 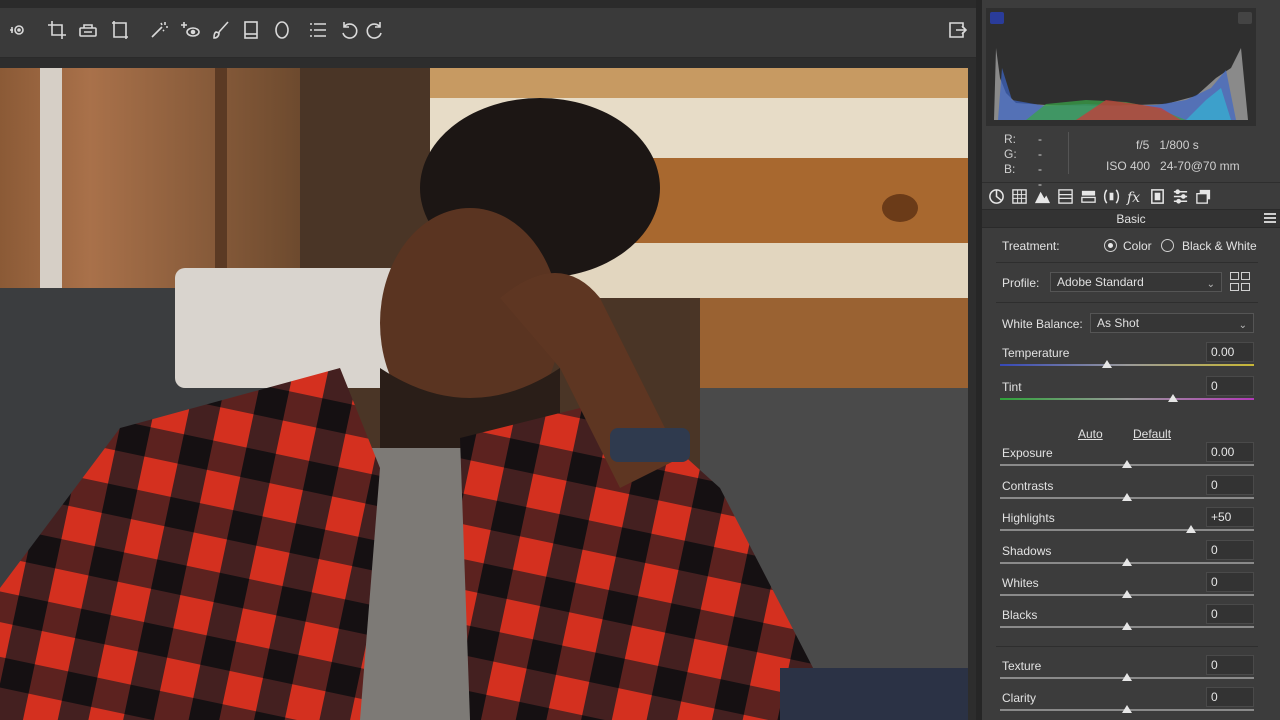 I want to click on auto-button: Auto, so click(x=1090, y=434).